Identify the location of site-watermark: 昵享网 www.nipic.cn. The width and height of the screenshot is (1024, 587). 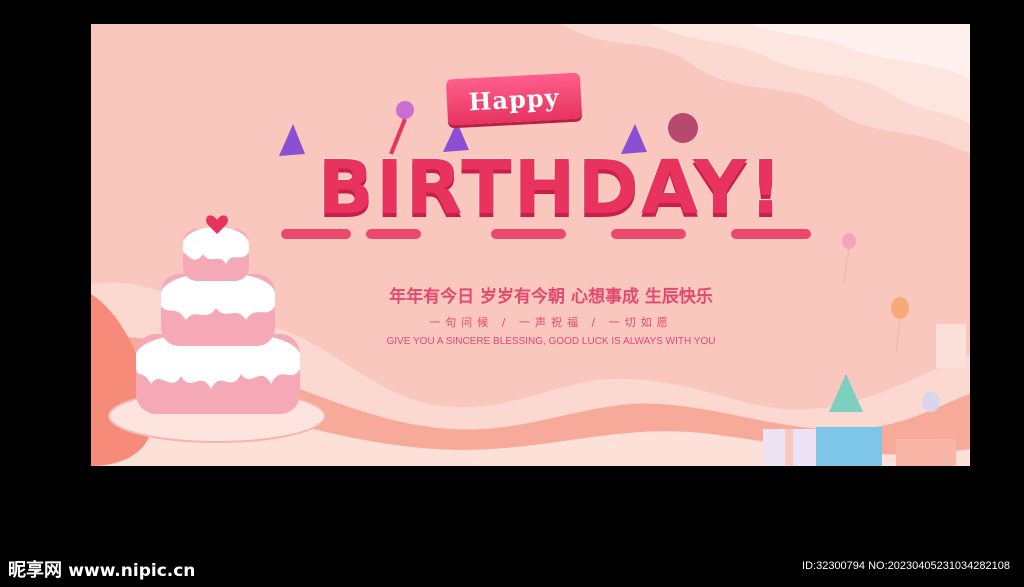
(101, 569).